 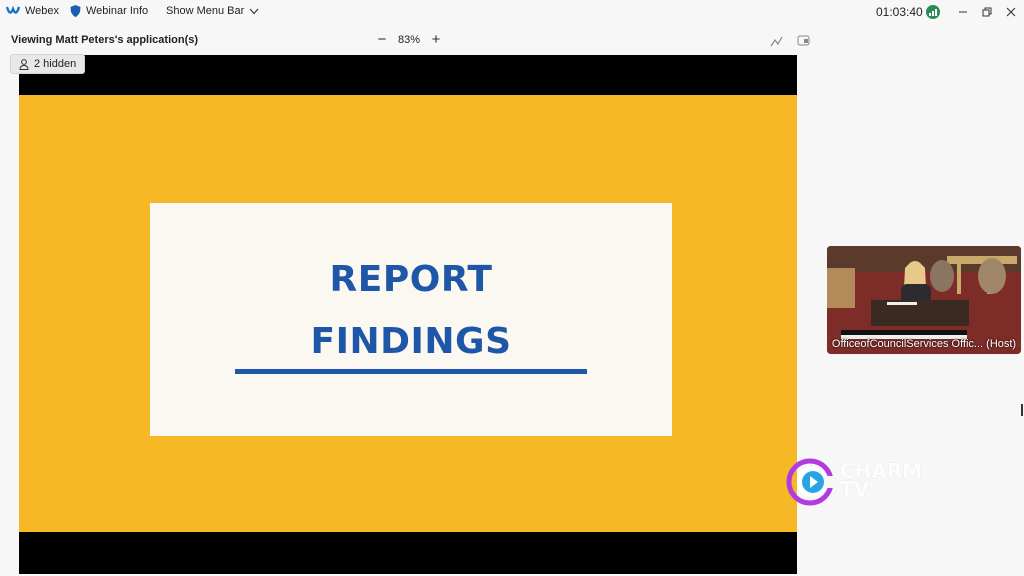 I want to click on pop-out-icon, so click(x=804, y=41).